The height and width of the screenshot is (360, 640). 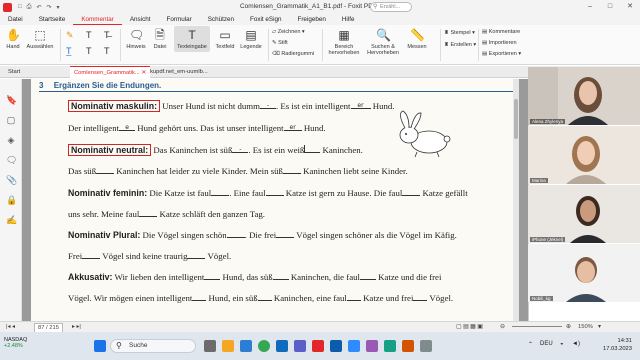 What do you see at coordinates (282, 346) in the screenshot?
I see `edge-icon` at bounding box center [282, 346].